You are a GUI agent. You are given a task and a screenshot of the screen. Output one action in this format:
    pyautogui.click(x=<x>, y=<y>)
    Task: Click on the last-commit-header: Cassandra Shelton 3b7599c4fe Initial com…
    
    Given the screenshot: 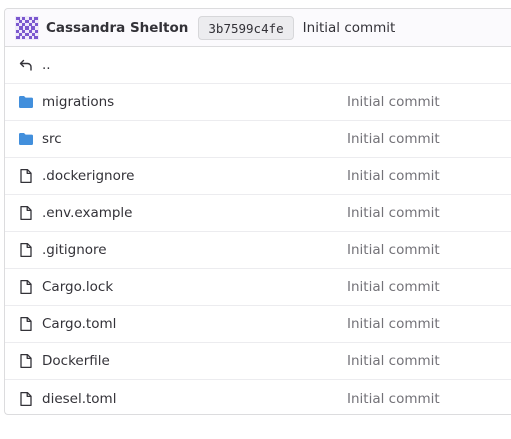 What is the action you would take?
    pyautogui.click(x=258, y=28)
    